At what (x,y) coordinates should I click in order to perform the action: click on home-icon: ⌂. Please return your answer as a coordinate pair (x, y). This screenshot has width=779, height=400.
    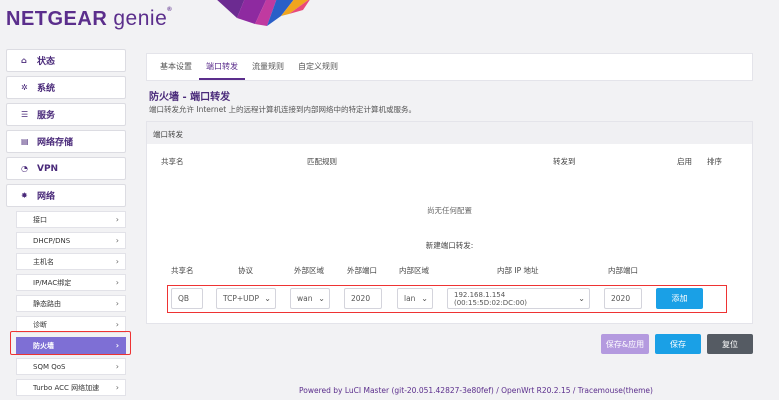
    Looking at the image, I should click on (24, 60).